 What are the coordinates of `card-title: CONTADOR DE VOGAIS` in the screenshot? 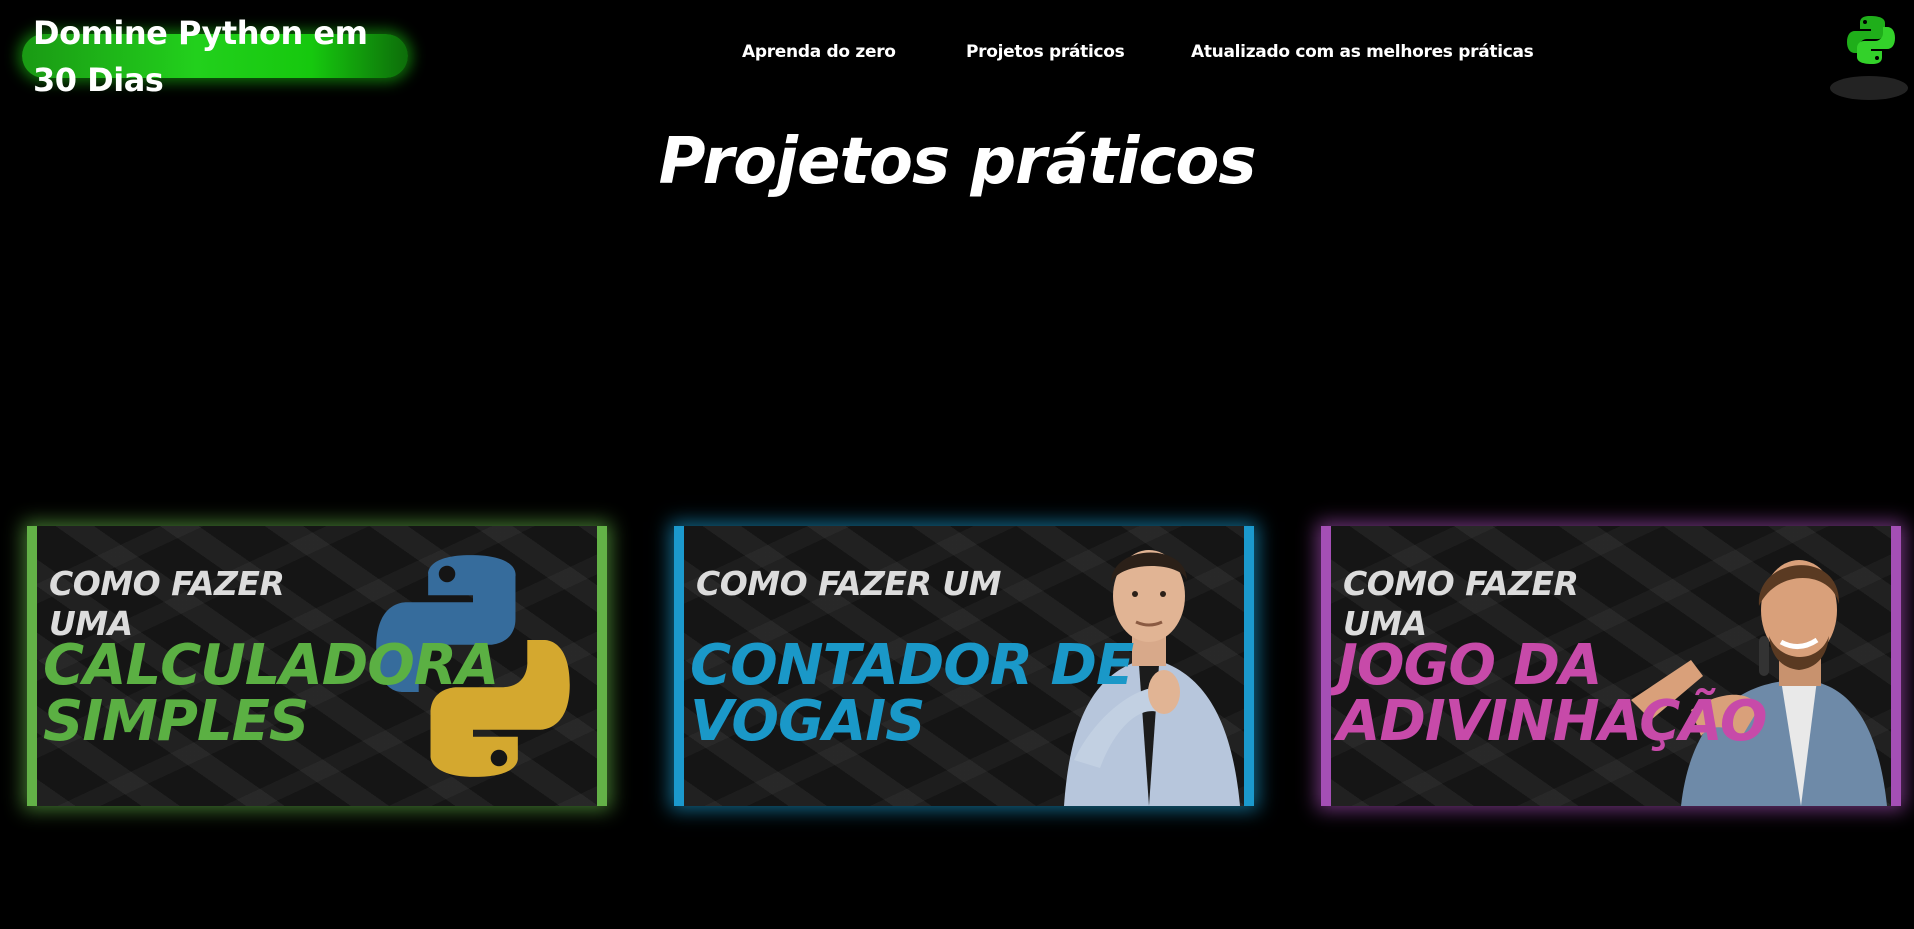 It's located at (912, 693).